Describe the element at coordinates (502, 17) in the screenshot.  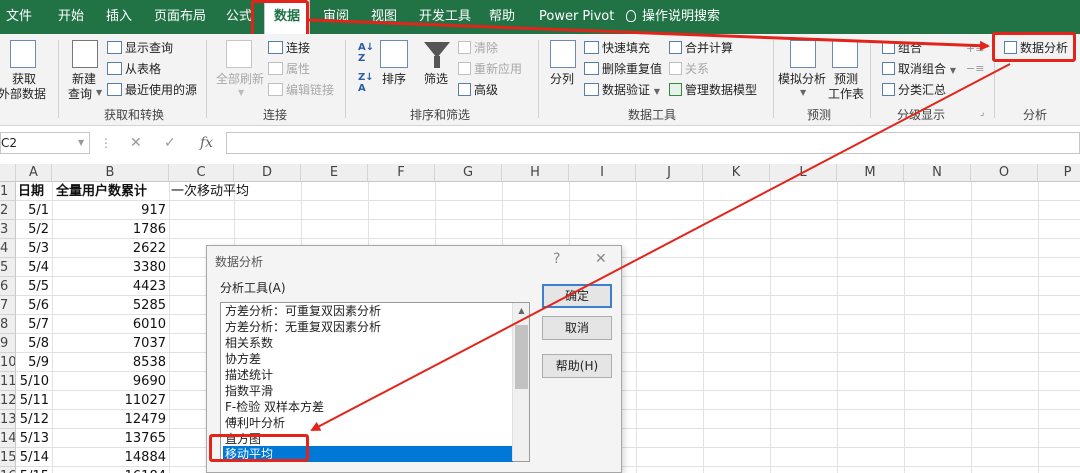
I see `tab-help: 帮助` at that location.